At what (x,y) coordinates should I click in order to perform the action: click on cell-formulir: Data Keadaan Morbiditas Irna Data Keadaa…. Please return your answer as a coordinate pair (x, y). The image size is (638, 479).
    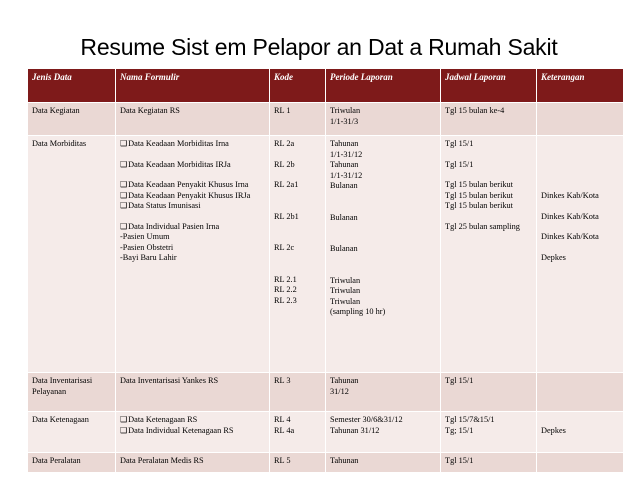
    Looking at the image, I should click on (192, 254).